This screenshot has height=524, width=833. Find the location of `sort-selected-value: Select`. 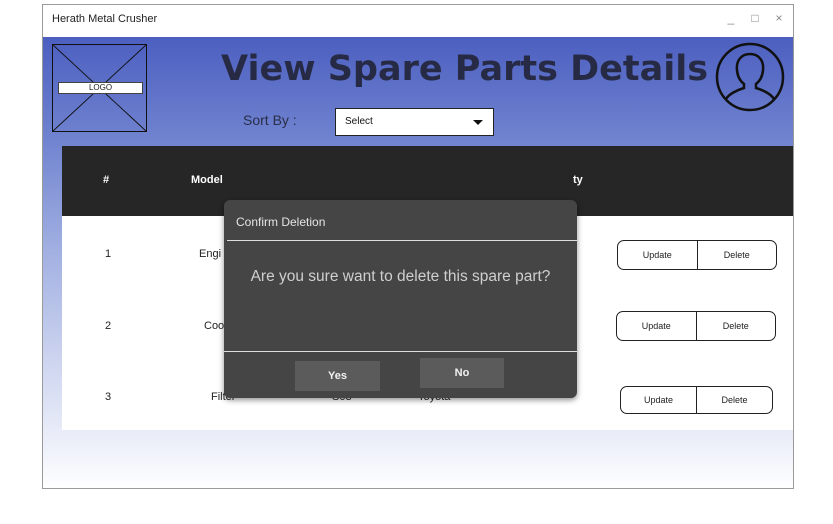

sort-selected-value: Select is located at coordinates (359, 121).